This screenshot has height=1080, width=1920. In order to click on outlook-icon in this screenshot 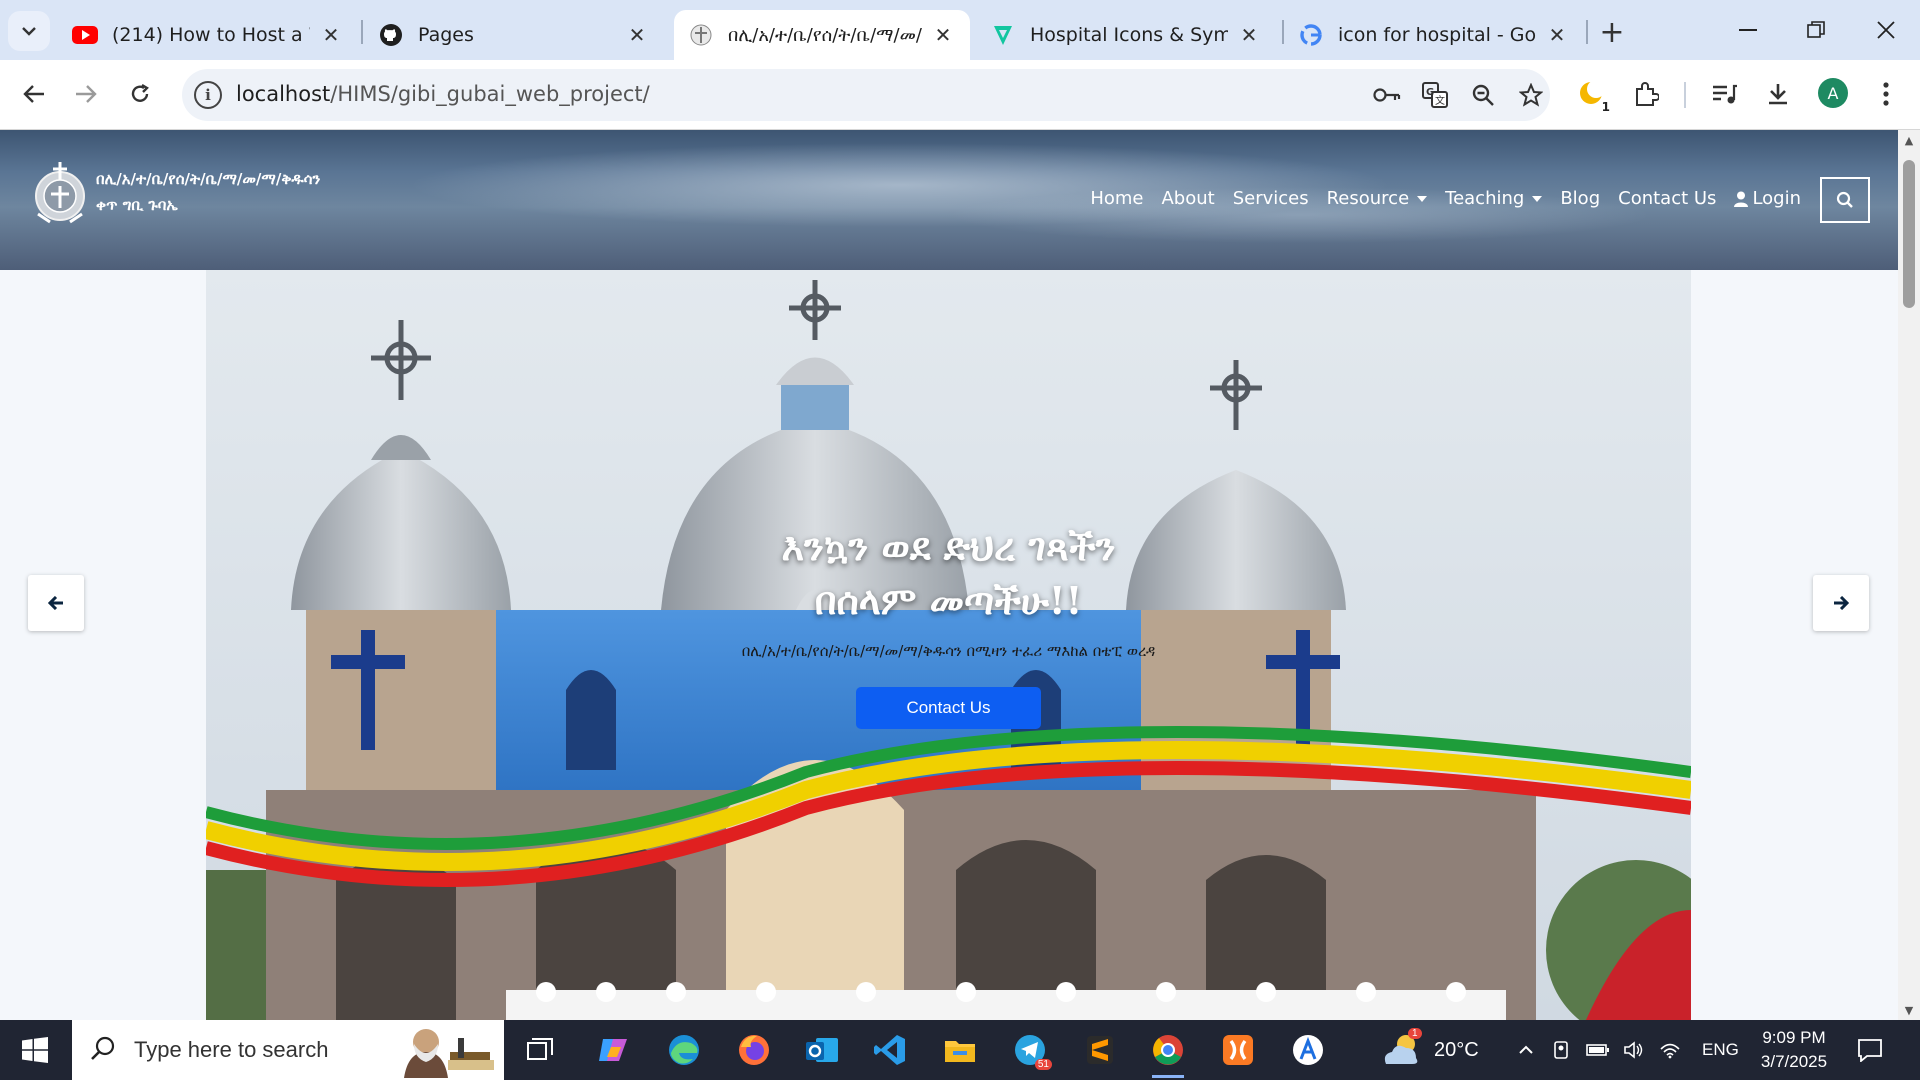, I will do `click(822, 1050)`.